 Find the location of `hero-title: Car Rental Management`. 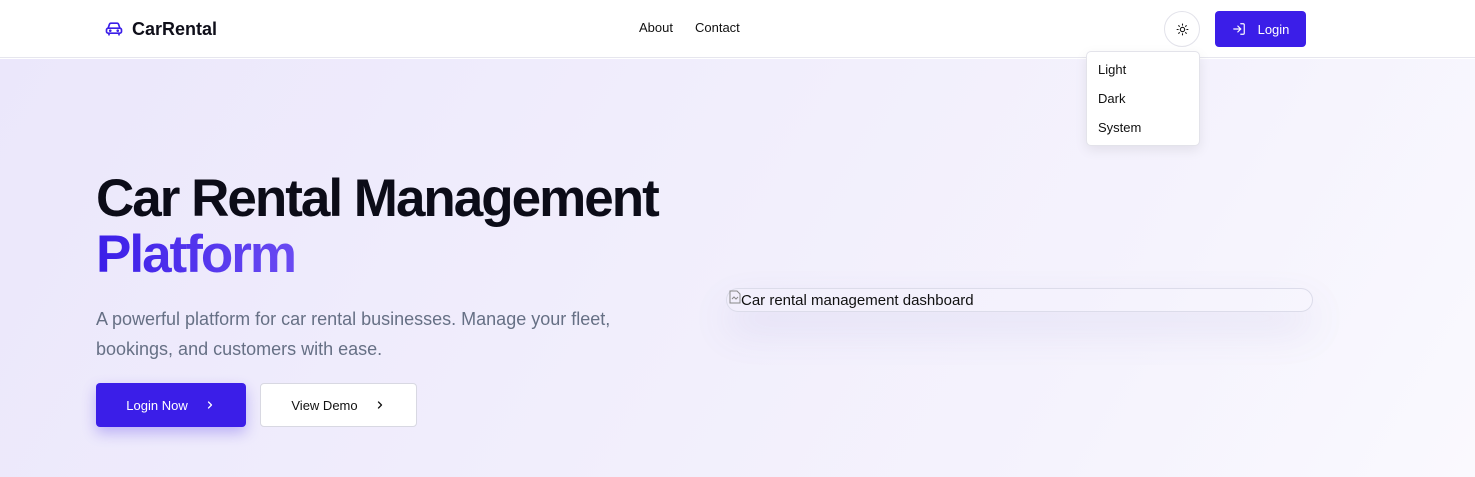

hero-title: Car Rental Management is located at coordinates (378, 198).